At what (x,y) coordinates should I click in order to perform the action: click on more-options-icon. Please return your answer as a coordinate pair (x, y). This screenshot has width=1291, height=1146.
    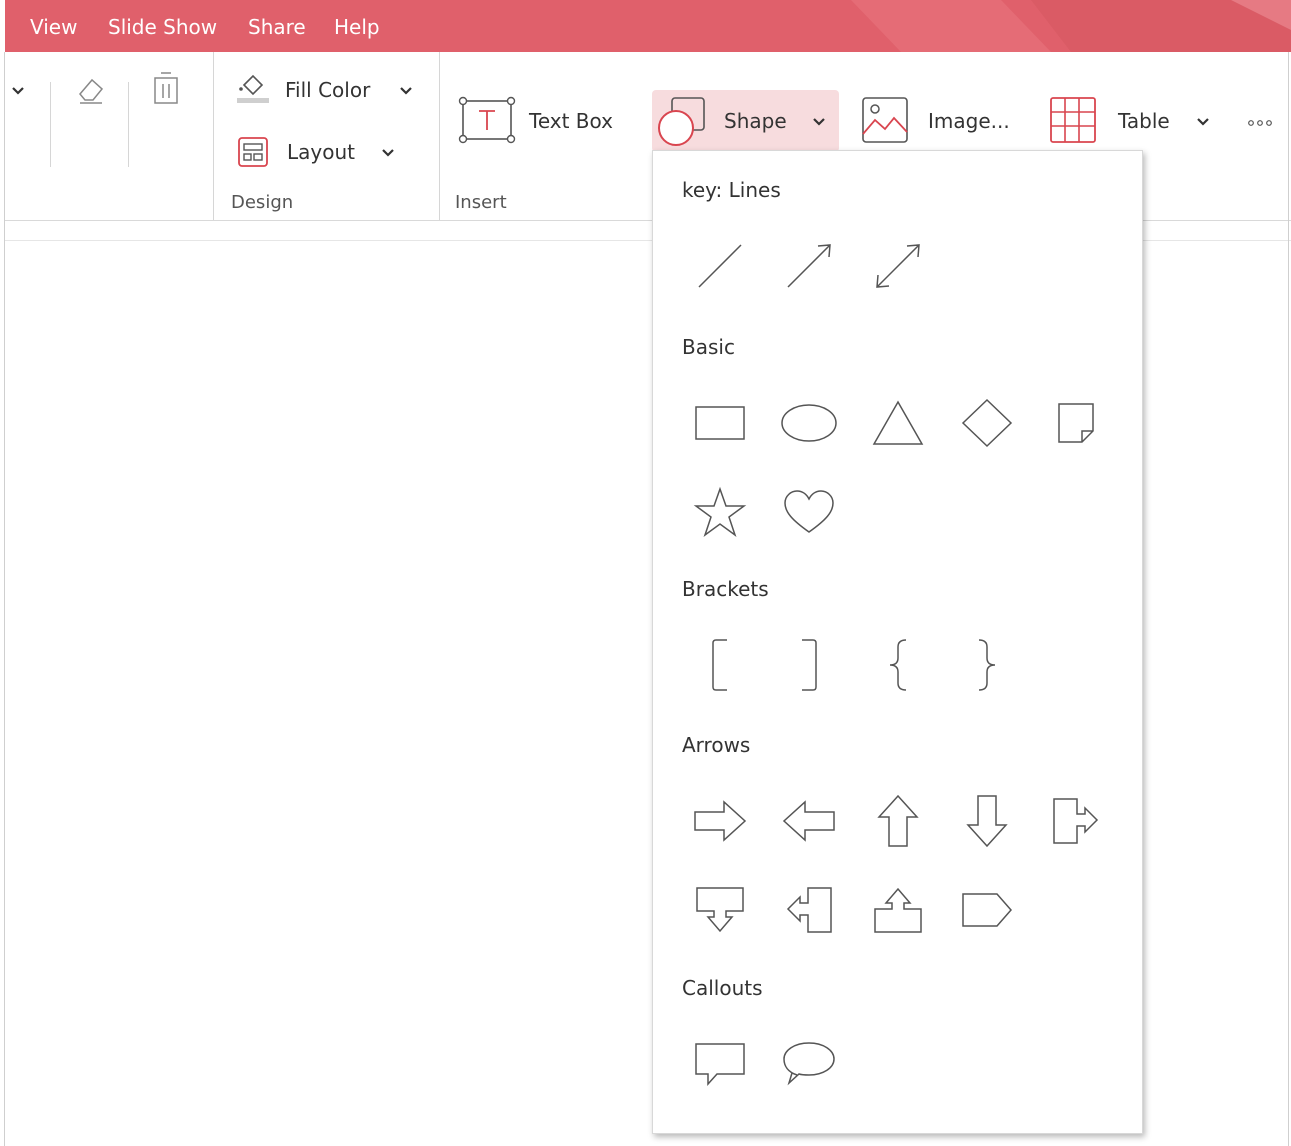
    Looking at the image, I should click on (1261, 123).